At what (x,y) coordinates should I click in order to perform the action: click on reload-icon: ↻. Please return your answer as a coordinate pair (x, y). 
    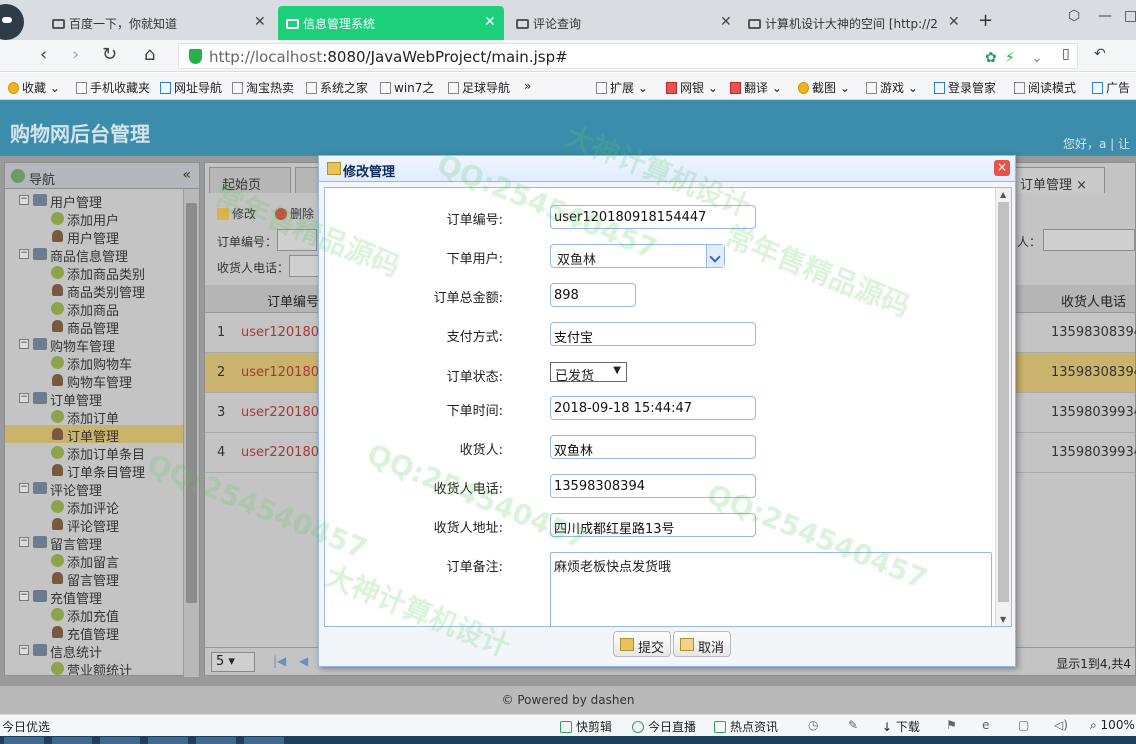
    Looking at the image, I should click on (109, 54).